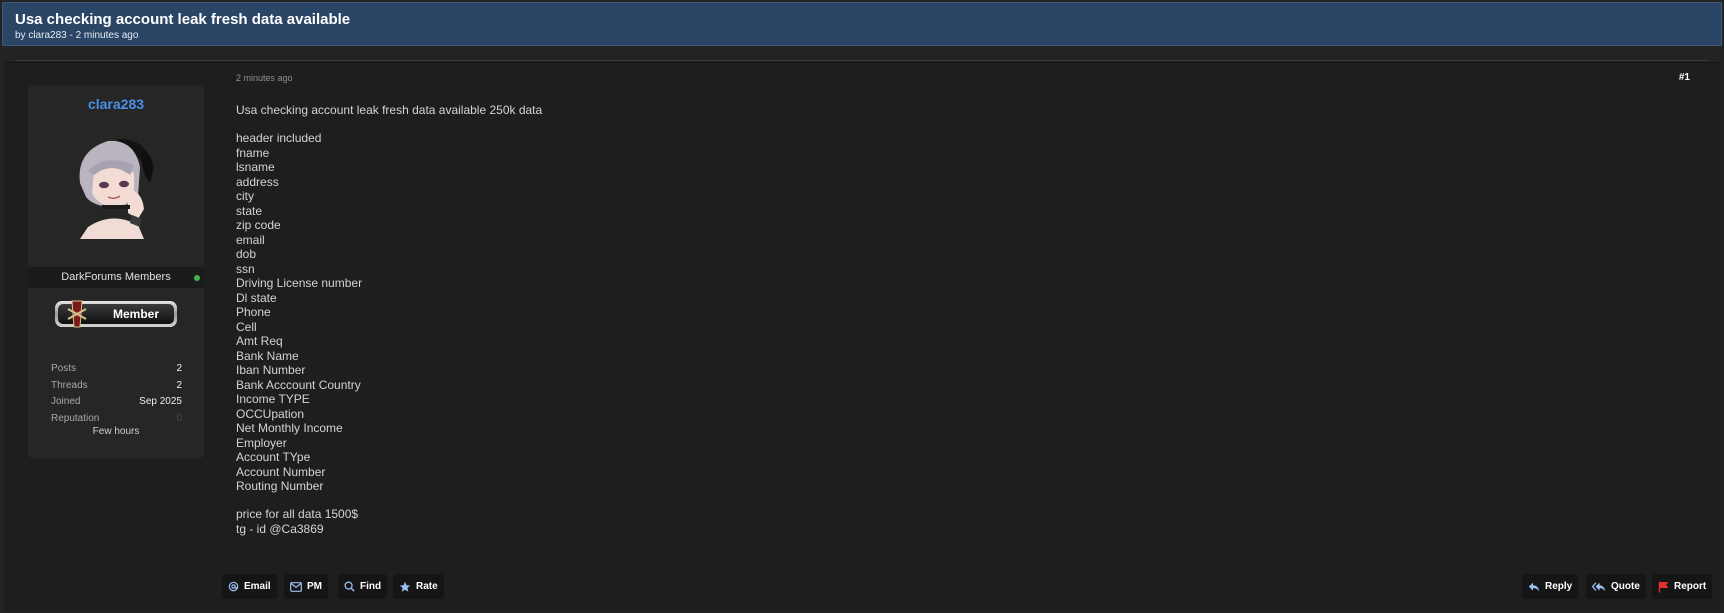 The image size is (1724, 613). I want to click on field-line: Routing Number, so click(280, 486).